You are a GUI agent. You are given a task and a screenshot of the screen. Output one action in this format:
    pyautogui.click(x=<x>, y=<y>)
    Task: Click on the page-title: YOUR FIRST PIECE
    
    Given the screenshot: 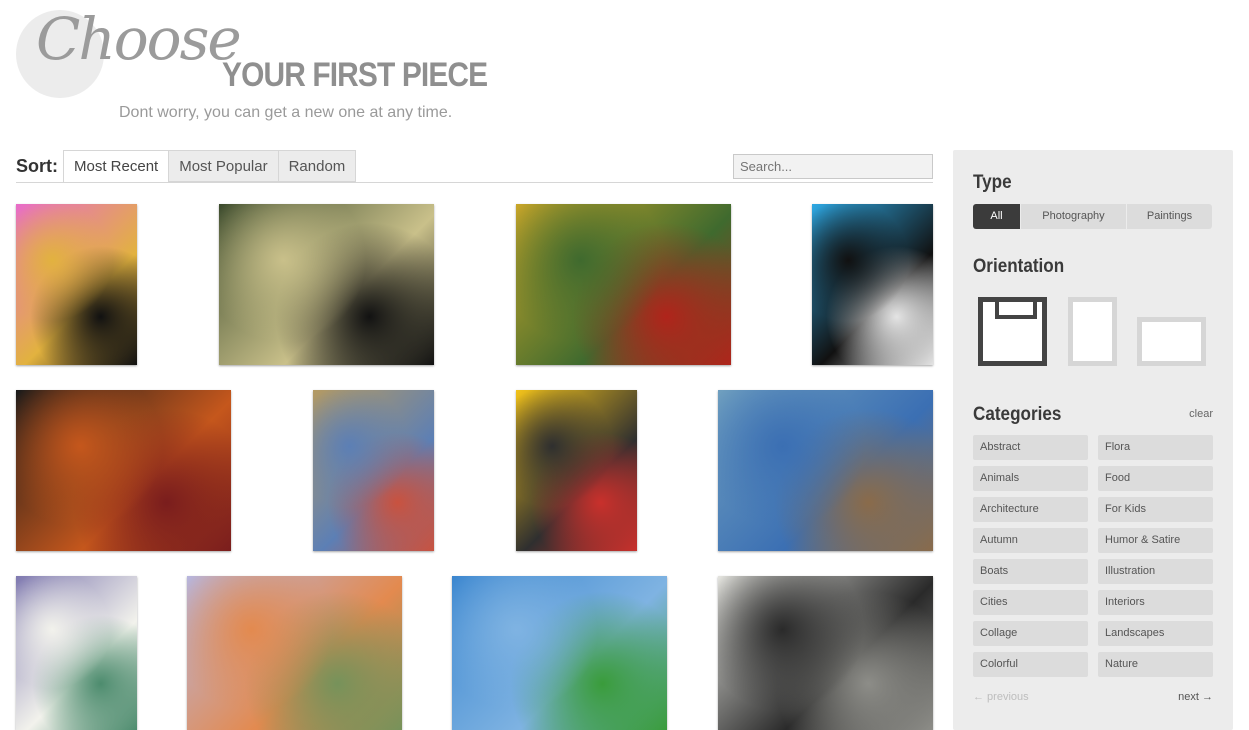 What is the action you would take?
    pyautogui.click(x=355, y=75)
    